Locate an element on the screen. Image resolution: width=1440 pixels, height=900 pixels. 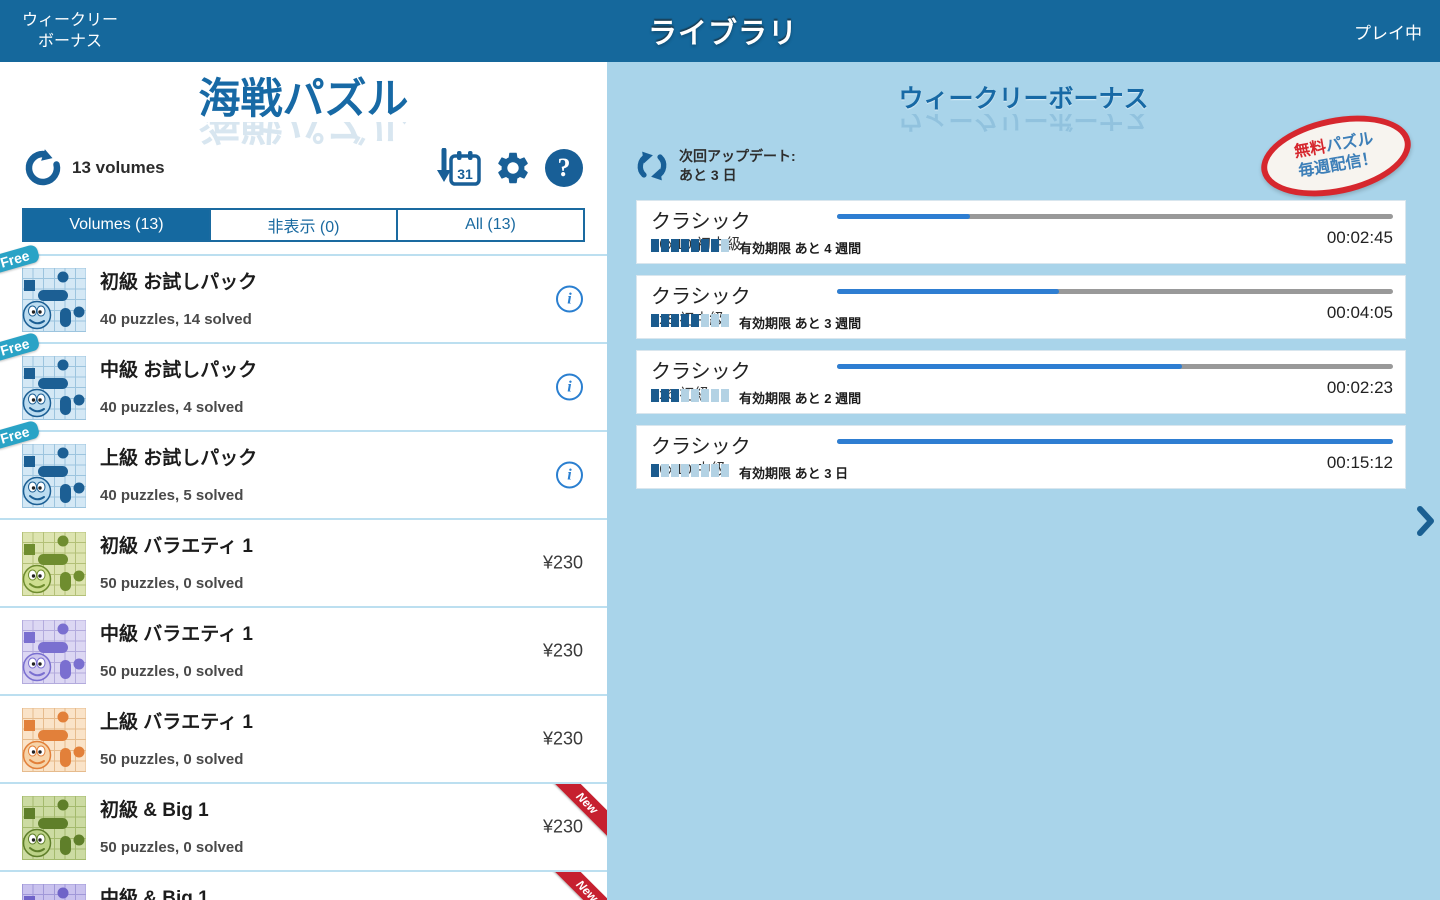
bonus-card: クラシック 10x10 初中級 00:02:45 有効期限 あと 4 週間 is located at coordinates (1021, 232).